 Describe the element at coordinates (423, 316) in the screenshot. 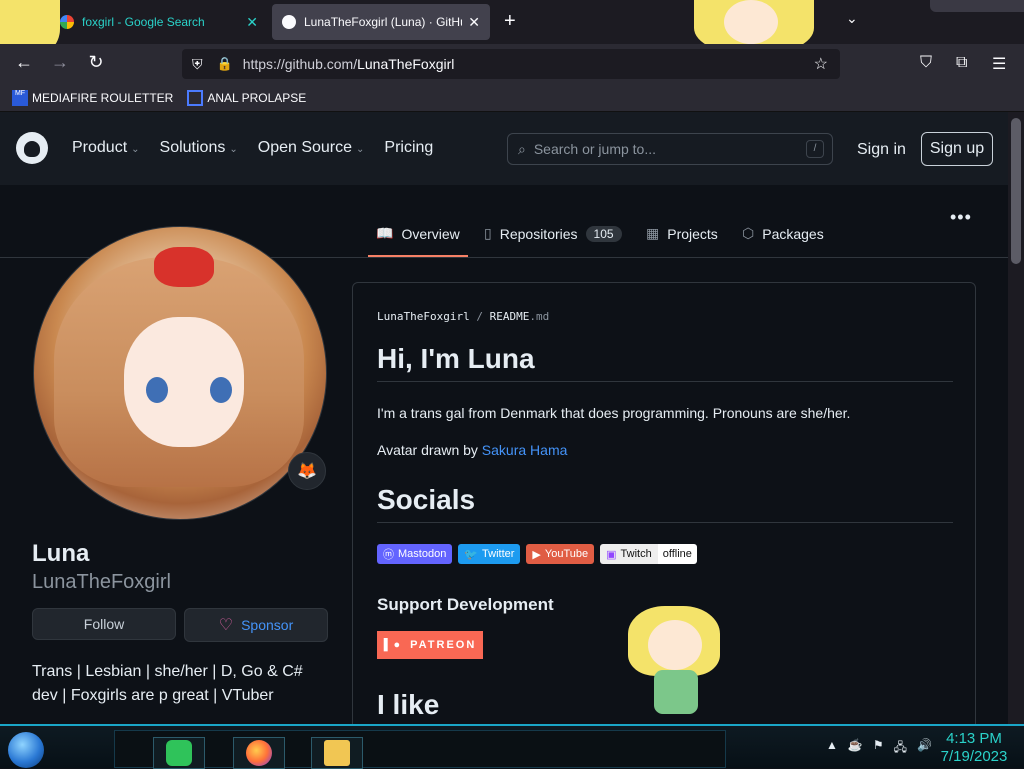

I see `readme-path-user: LunaTheFoxgirl` at that location.